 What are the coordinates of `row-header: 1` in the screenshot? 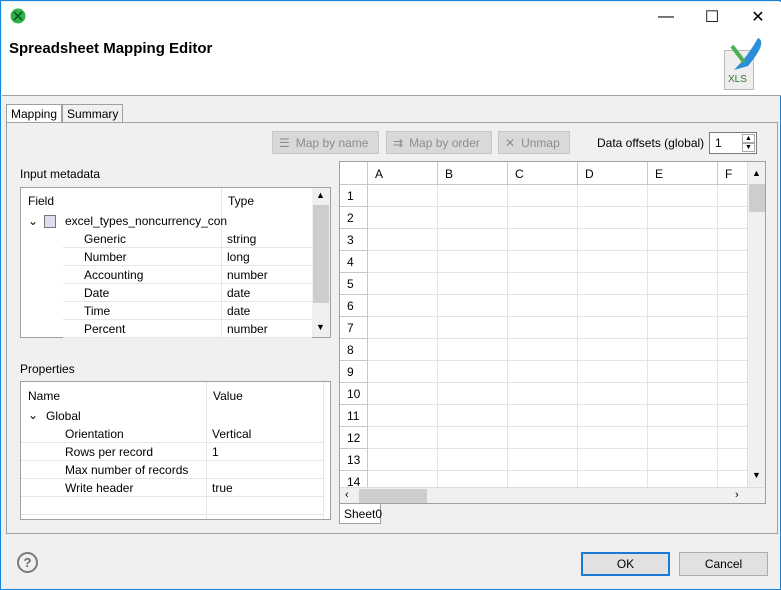 It's located at (354, 196).